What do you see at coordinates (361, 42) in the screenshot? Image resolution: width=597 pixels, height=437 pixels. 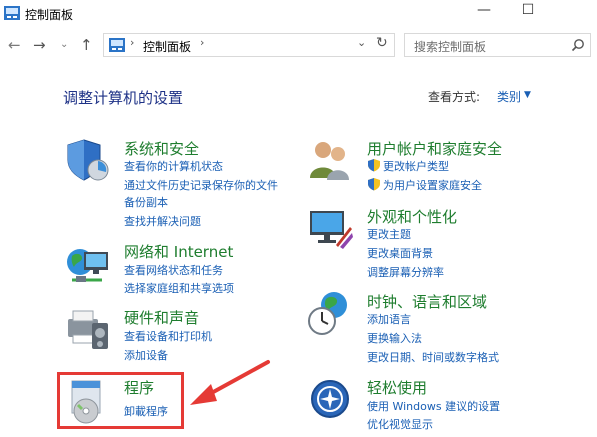 I see `chevron-down-icon: ⌄` at bounding box center [361, 42].